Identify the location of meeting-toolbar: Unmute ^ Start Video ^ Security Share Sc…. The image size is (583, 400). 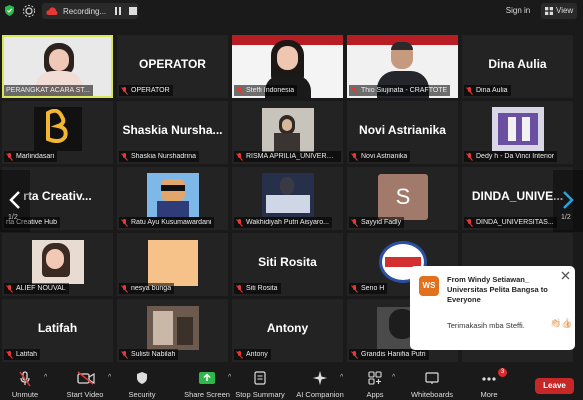
(291, 383).